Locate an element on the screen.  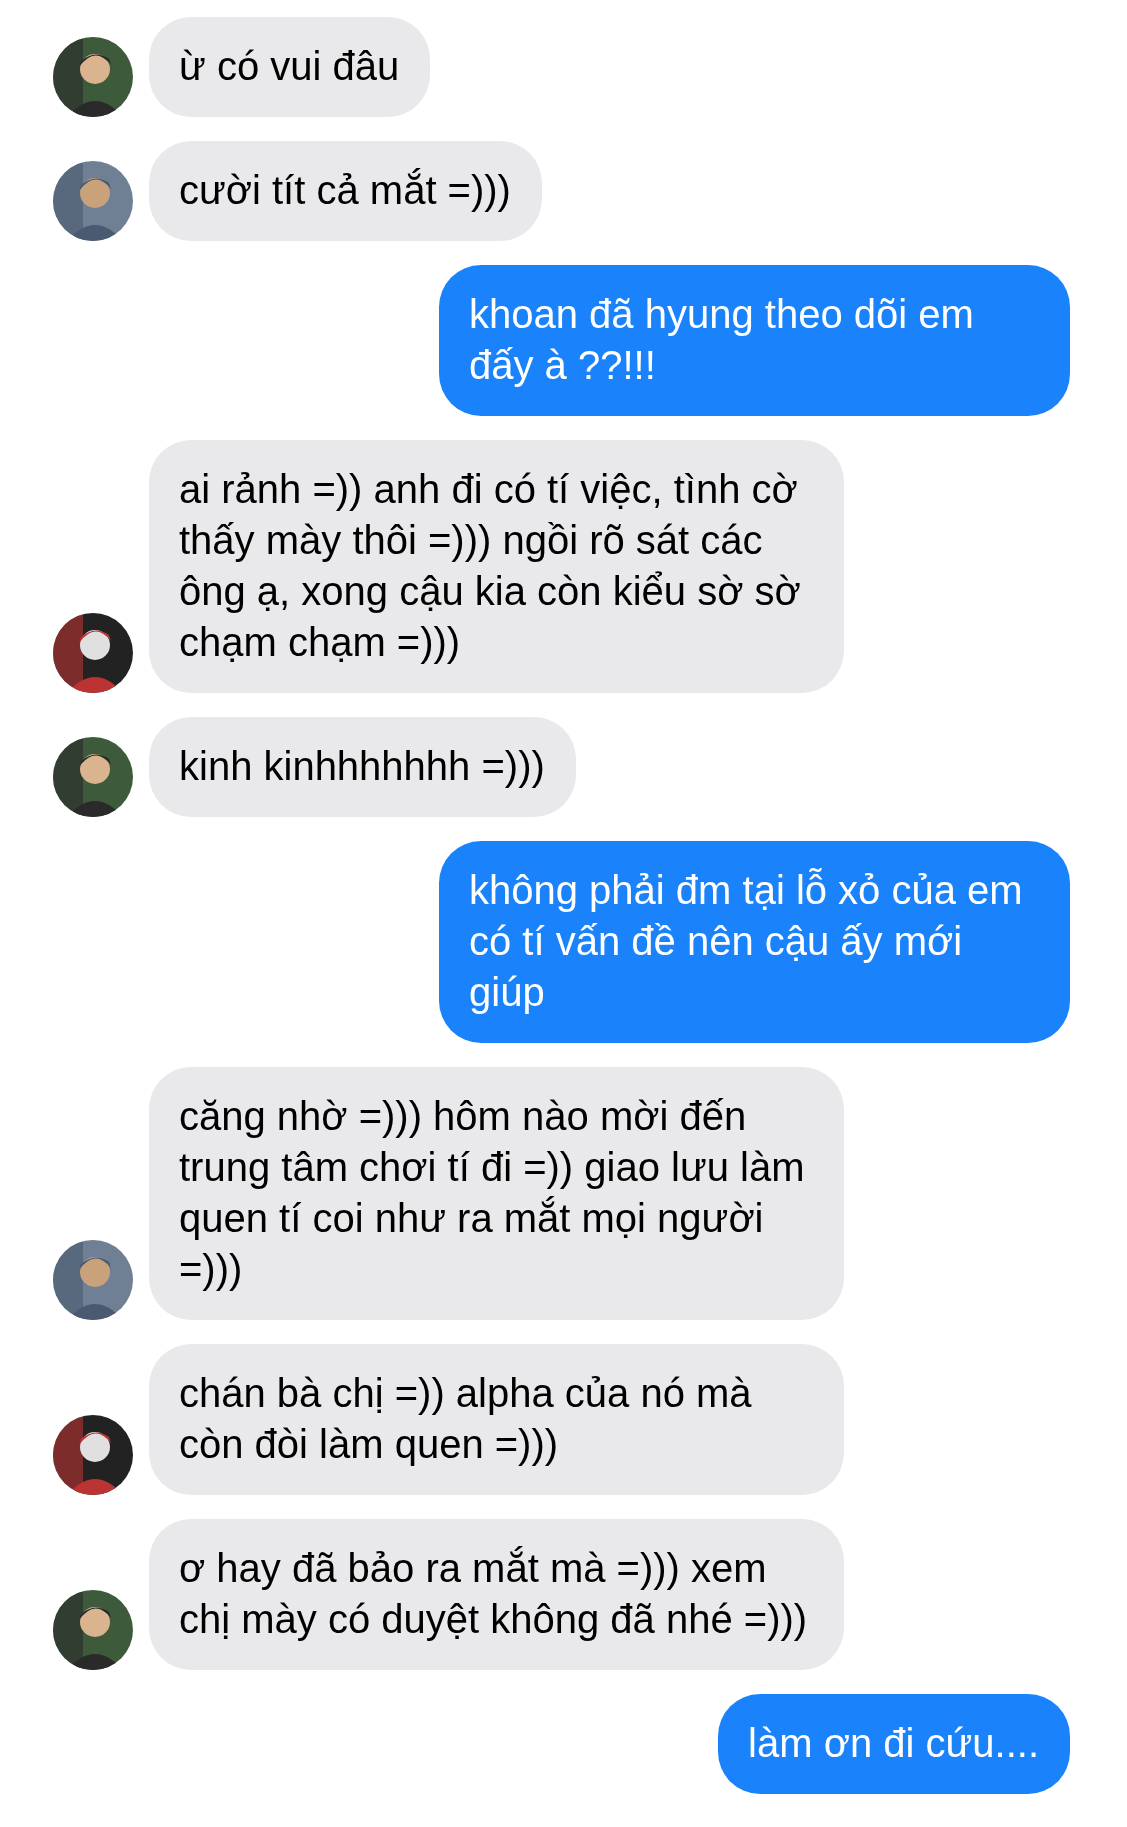
received-message: chán bà chị =)) alpha của nó mà còn đòi làm quen =))) is located at coordinates (496, 1419).